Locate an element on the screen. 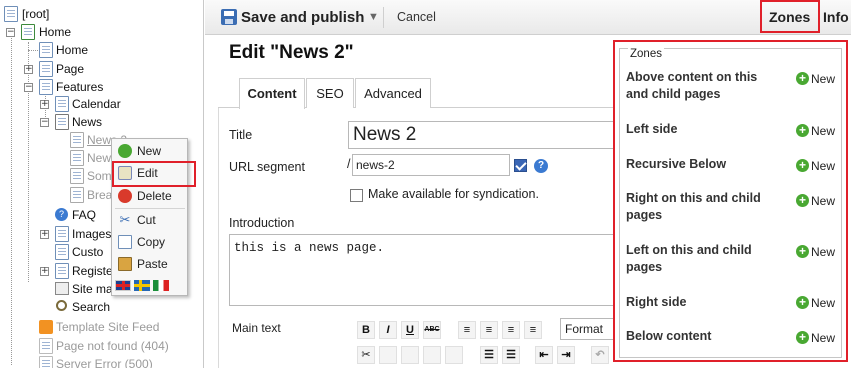 The height and width of the screenshot is (368, 851). menu-item-delete: Delete is located at coordinates (150, 196).